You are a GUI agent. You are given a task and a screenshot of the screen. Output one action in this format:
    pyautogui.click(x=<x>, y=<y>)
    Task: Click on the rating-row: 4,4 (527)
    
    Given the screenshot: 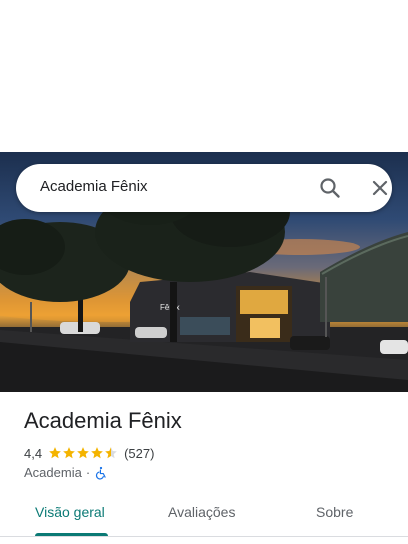 What is the action you would take?
    pyautogui.click(x=89, y=453)
    